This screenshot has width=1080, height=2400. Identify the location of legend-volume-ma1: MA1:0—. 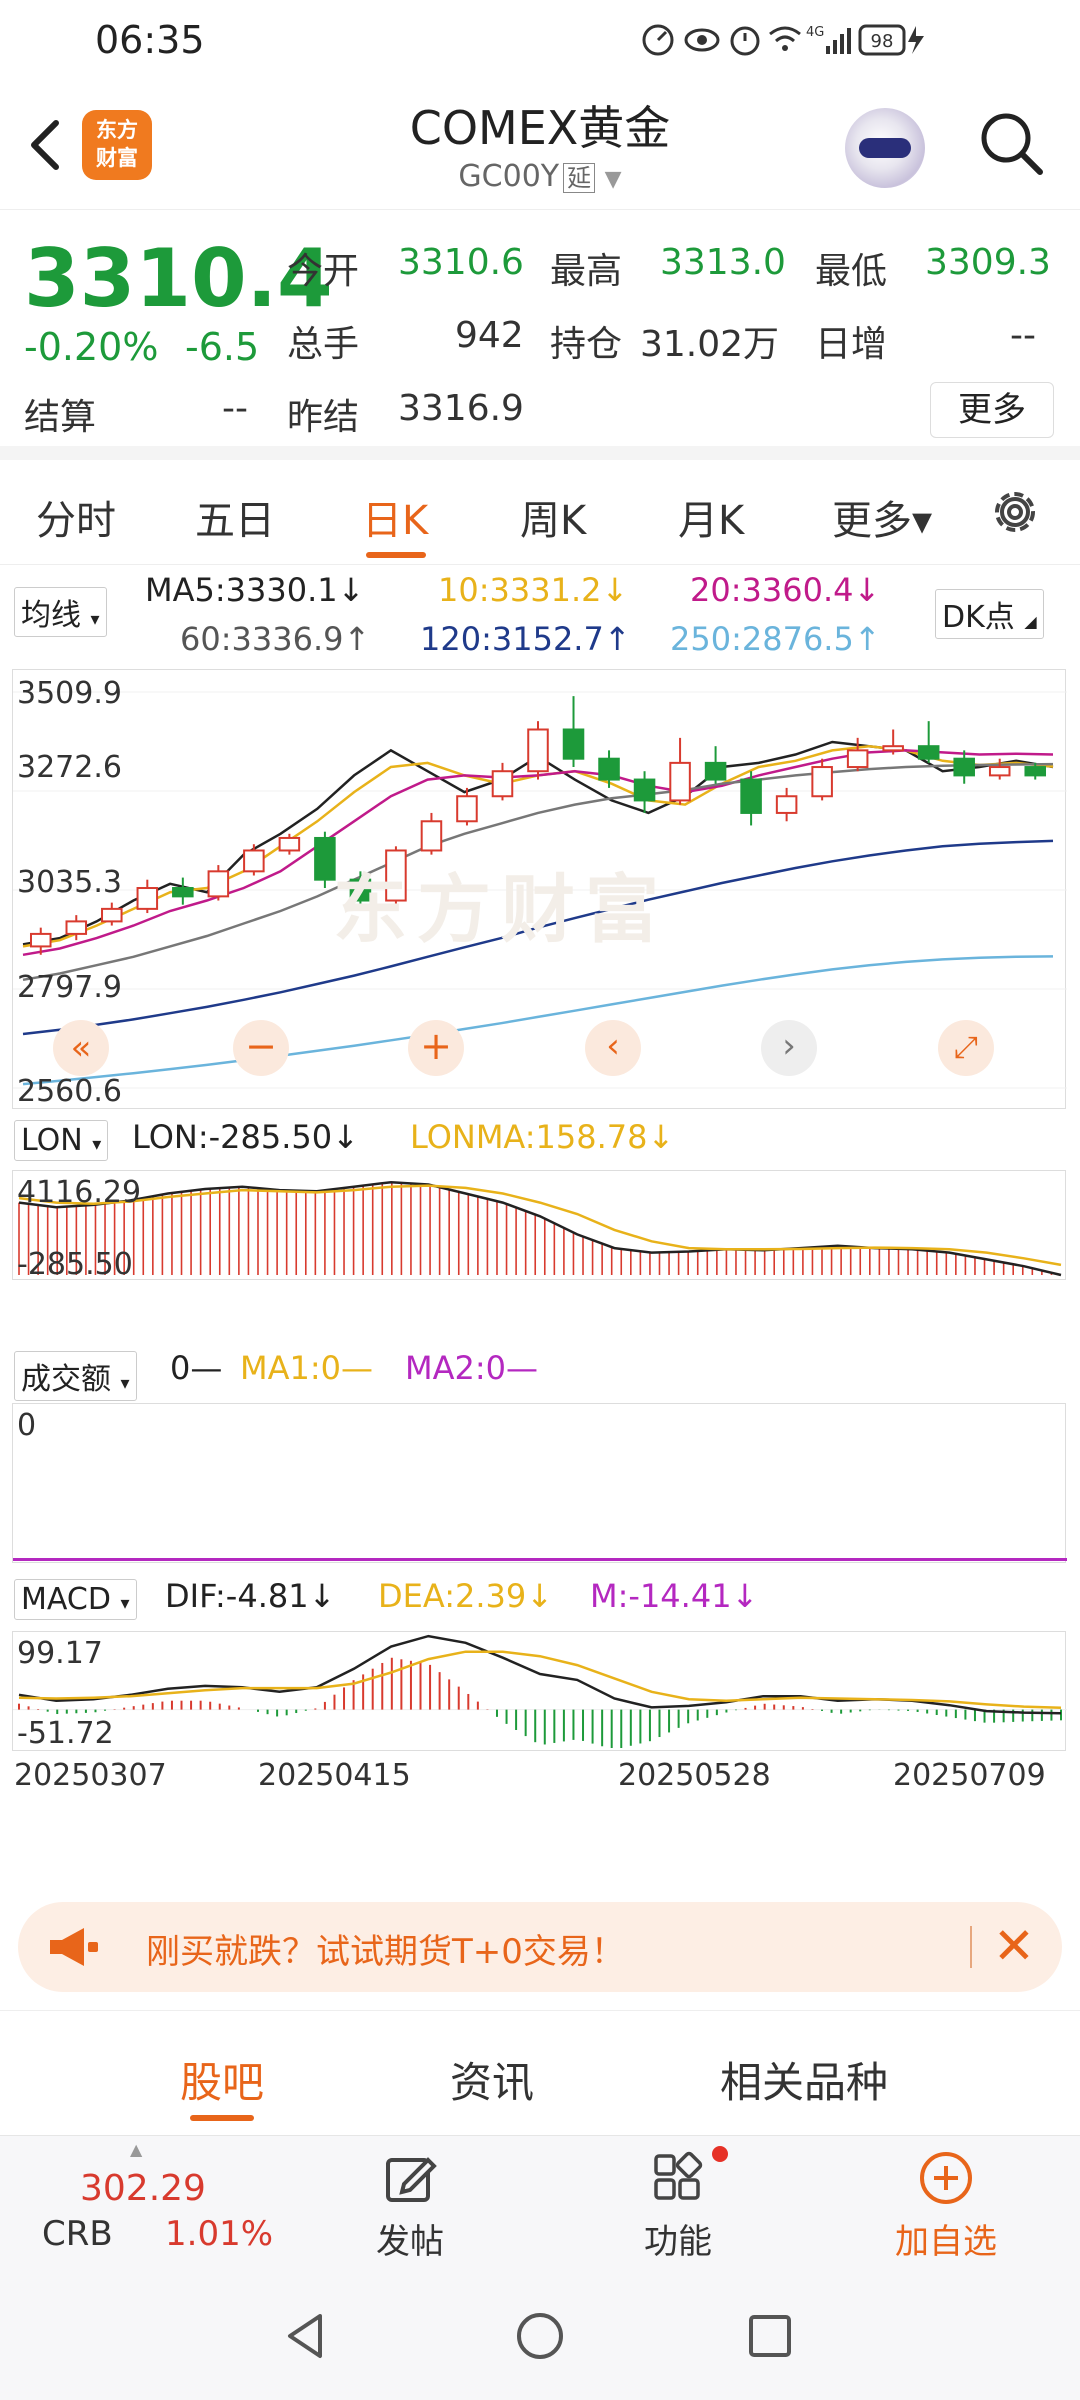
(306, 1368).